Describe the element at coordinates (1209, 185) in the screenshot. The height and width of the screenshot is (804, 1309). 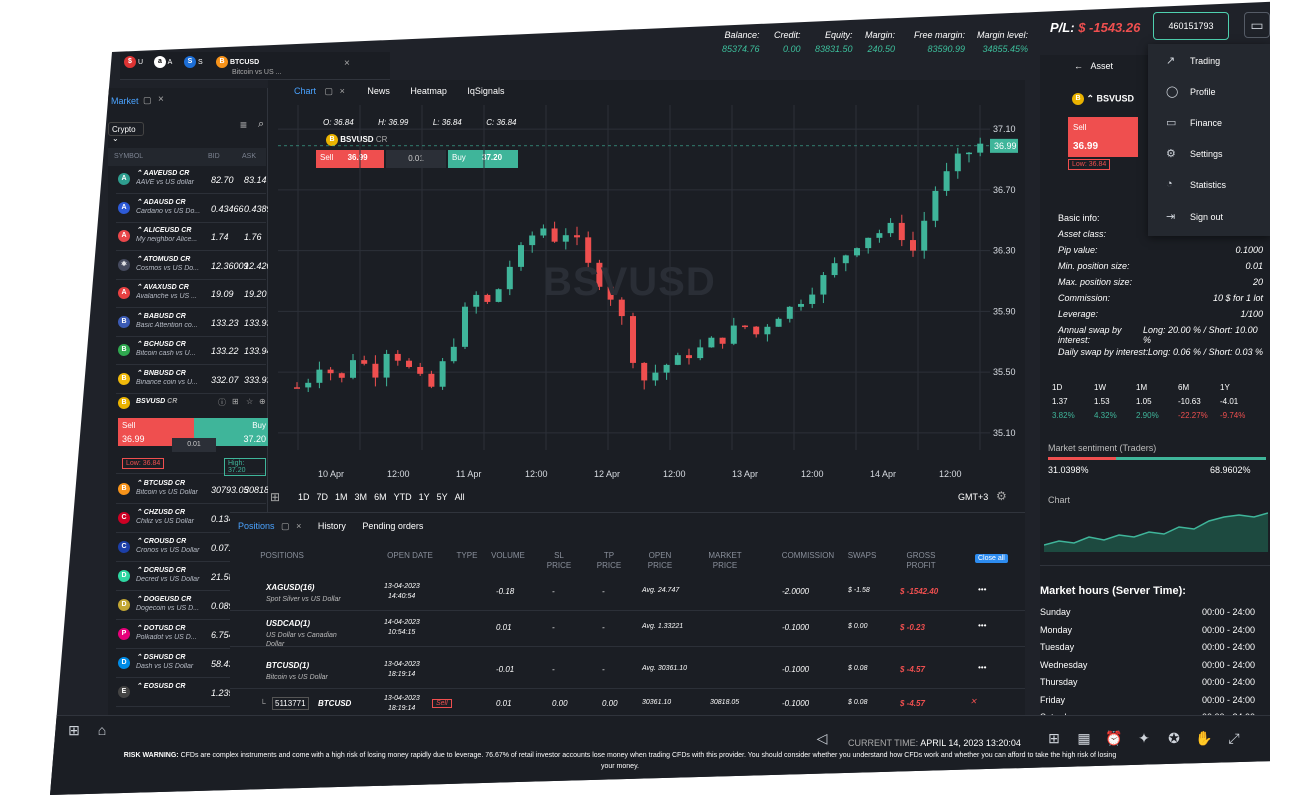
I see `menu-item-statistics: ◔ Statistics` at that location.